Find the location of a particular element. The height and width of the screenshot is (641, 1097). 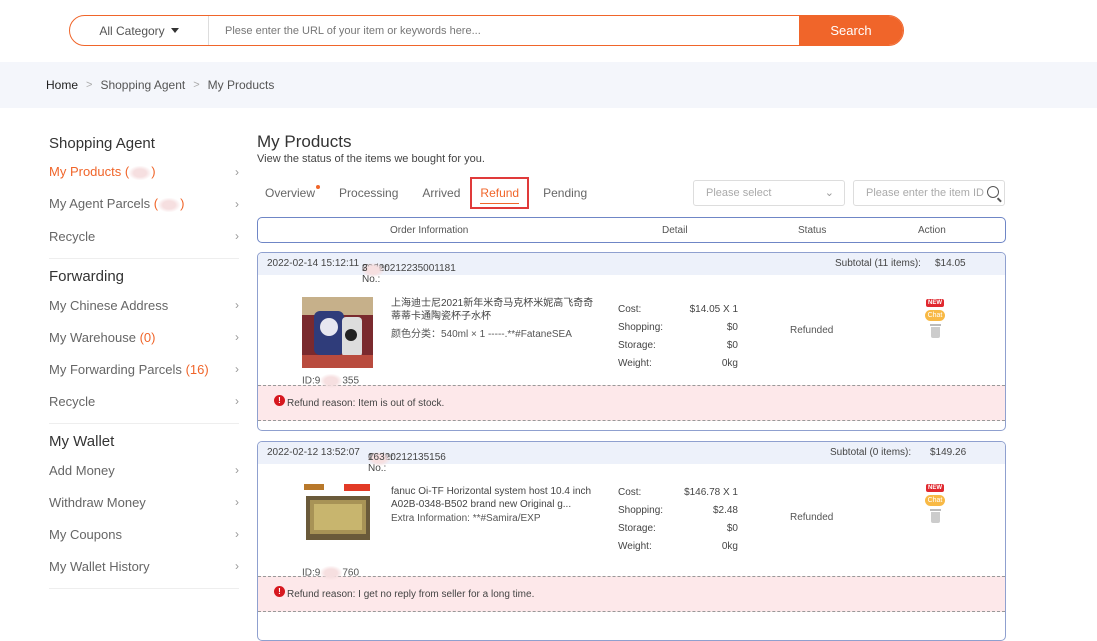

product-name: 上海迪士尼2021新年米奇马克杯米妮高飞奇奇蒂蒂卡通陶瓷杯子水杯 is located at coordinates (496, 310).